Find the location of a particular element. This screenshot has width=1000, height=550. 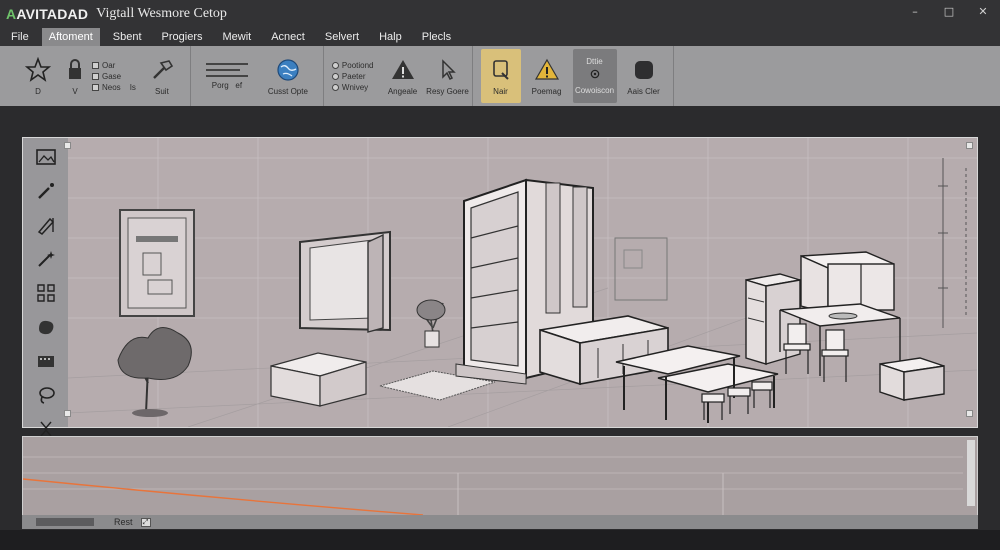

option-neos: Neos Is is located at coordinates (114, 87).